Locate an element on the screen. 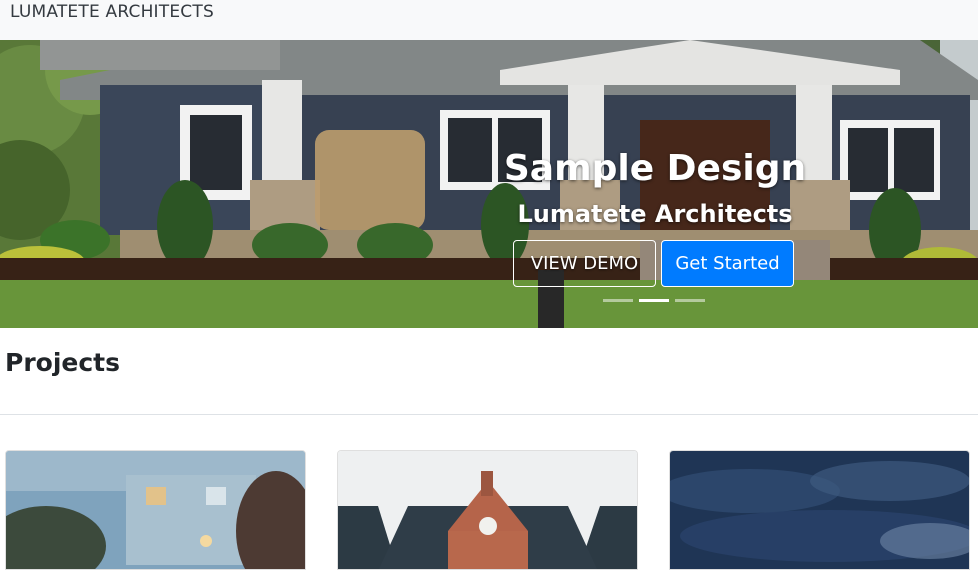 The height and width of the screenshot is (570, 978). navbar-brand: LUMATETE ARCHITECTS is located at coordinates (112, 12).